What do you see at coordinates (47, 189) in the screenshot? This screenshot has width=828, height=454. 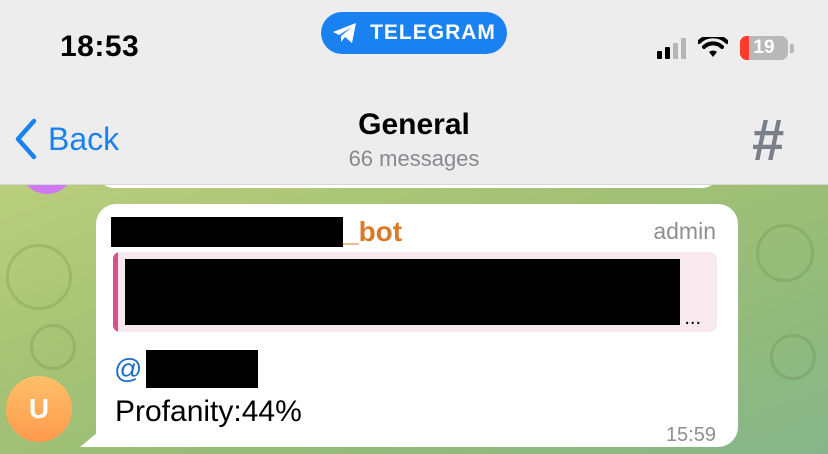 I see `previous-avatar` at bounding box center [47, 189].